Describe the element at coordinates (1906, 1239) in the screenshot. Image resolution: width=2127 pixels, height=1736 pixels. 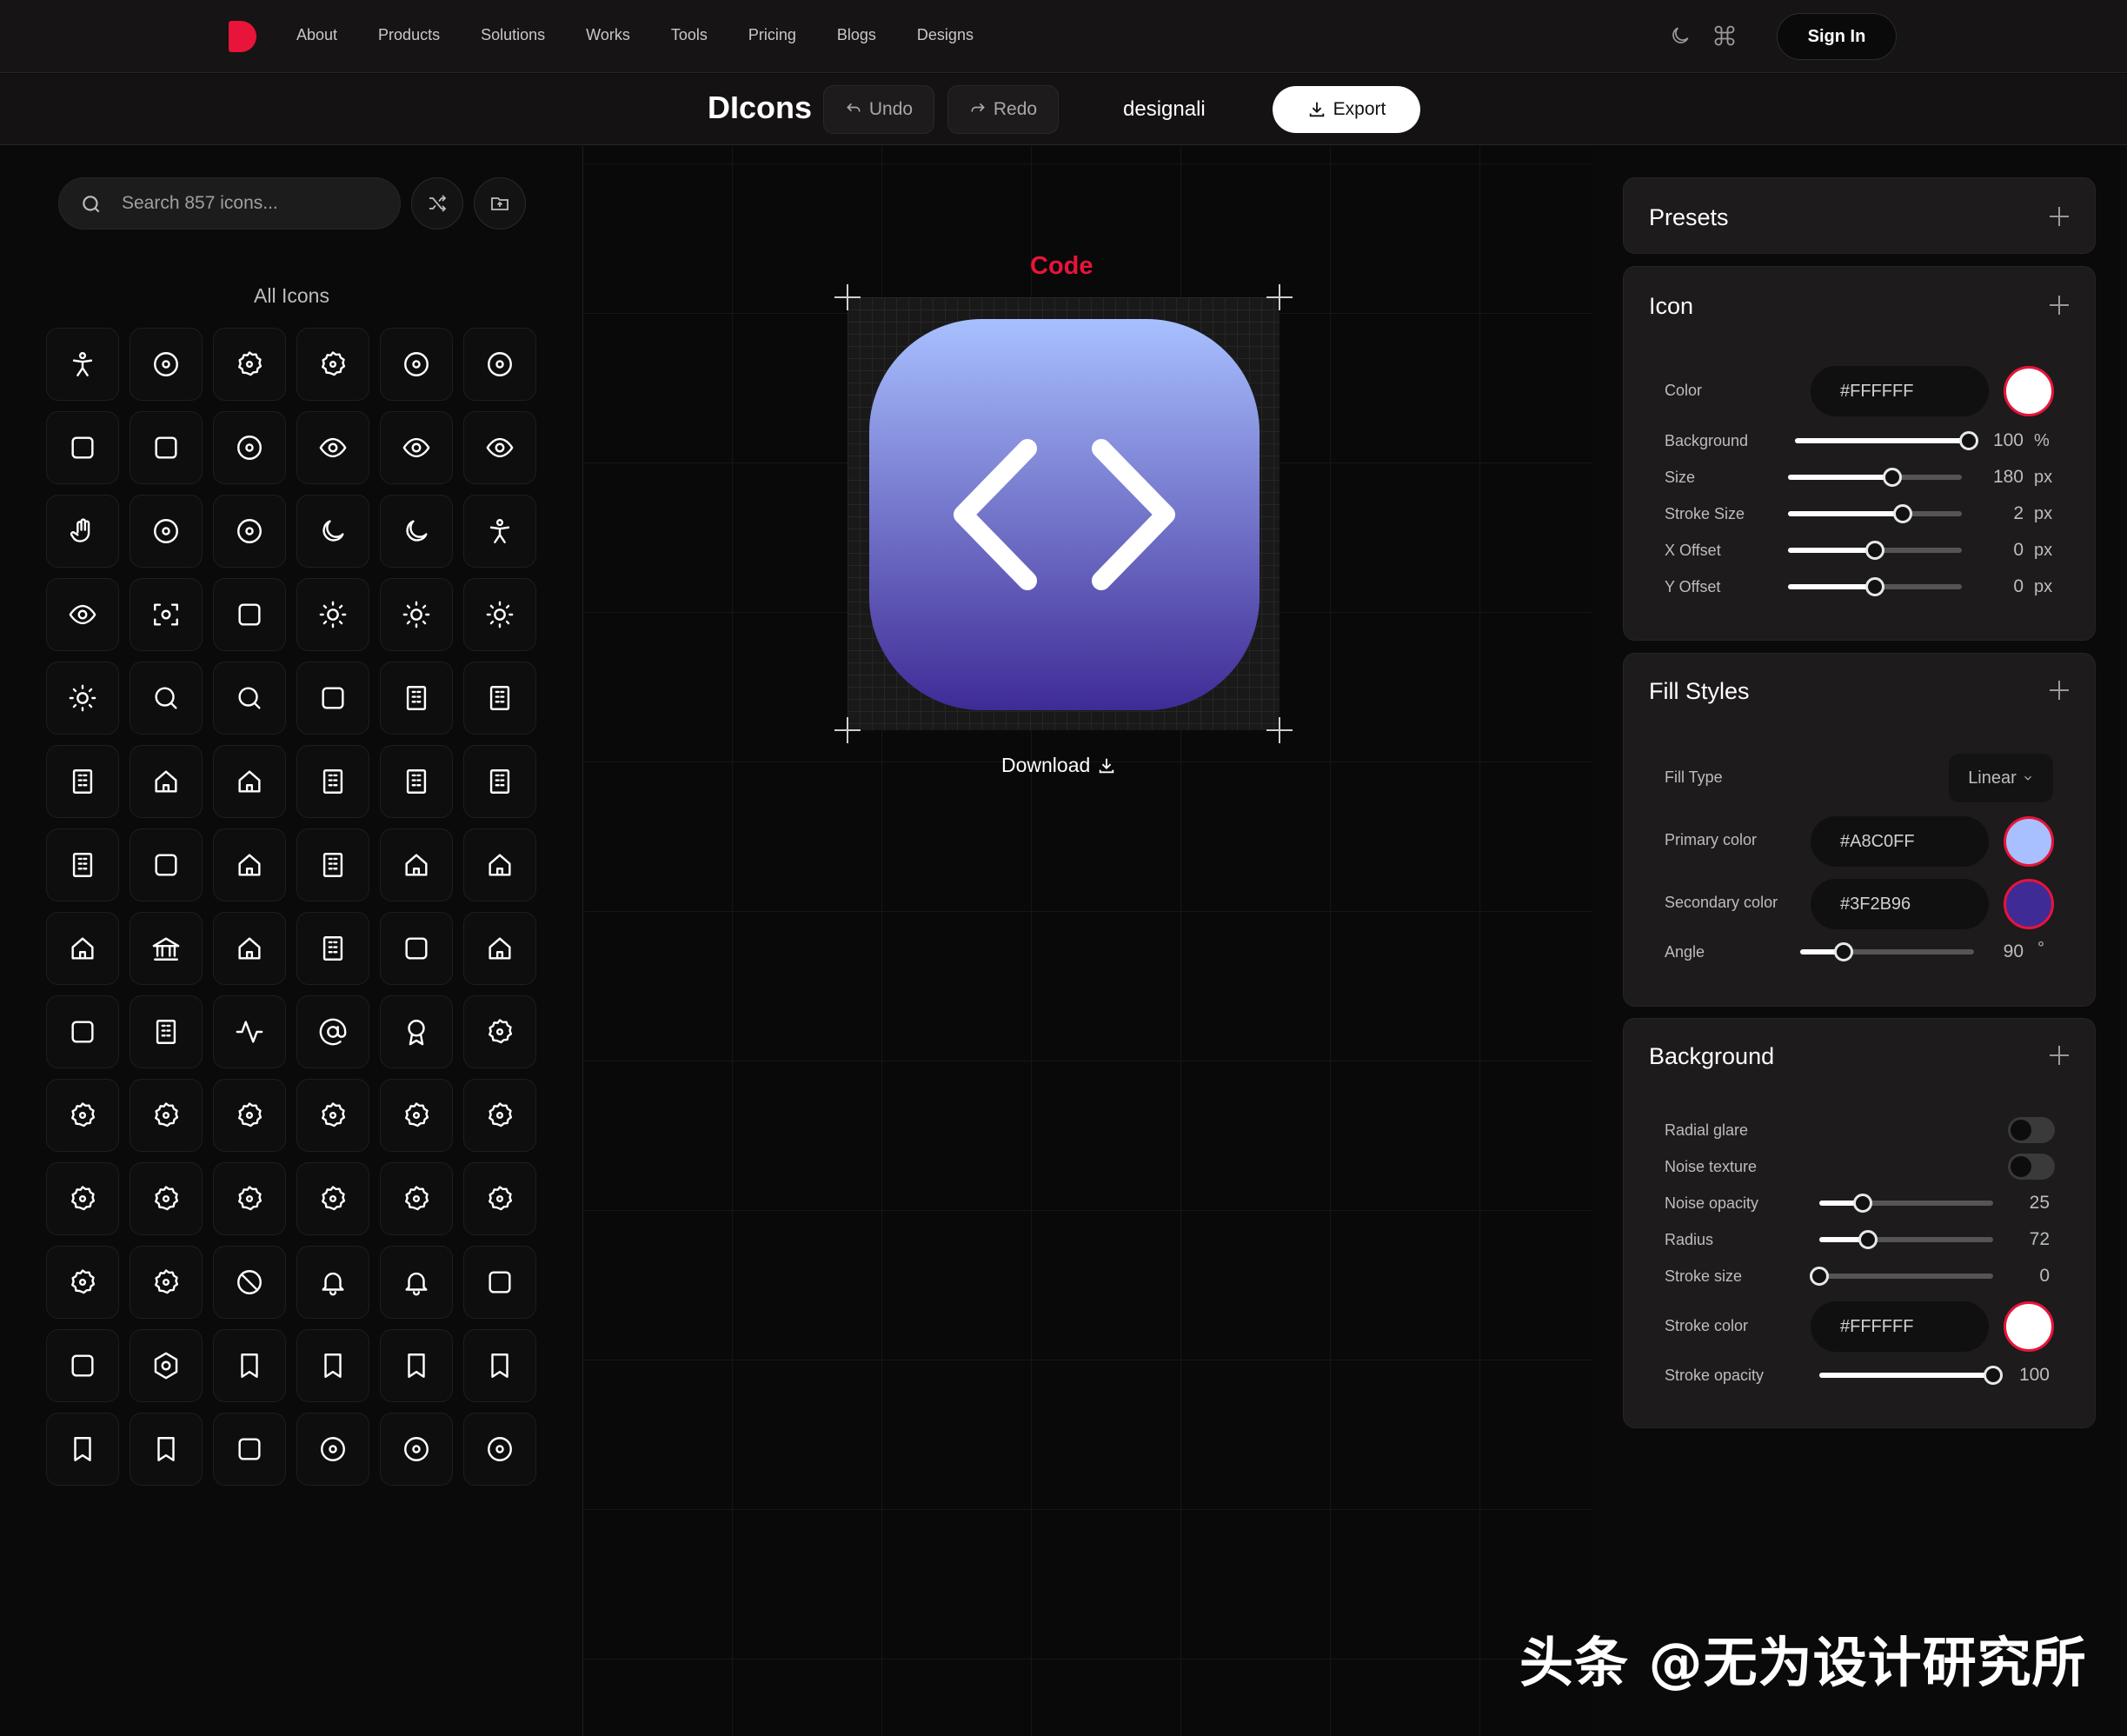
I see `radius-slider` at that location.